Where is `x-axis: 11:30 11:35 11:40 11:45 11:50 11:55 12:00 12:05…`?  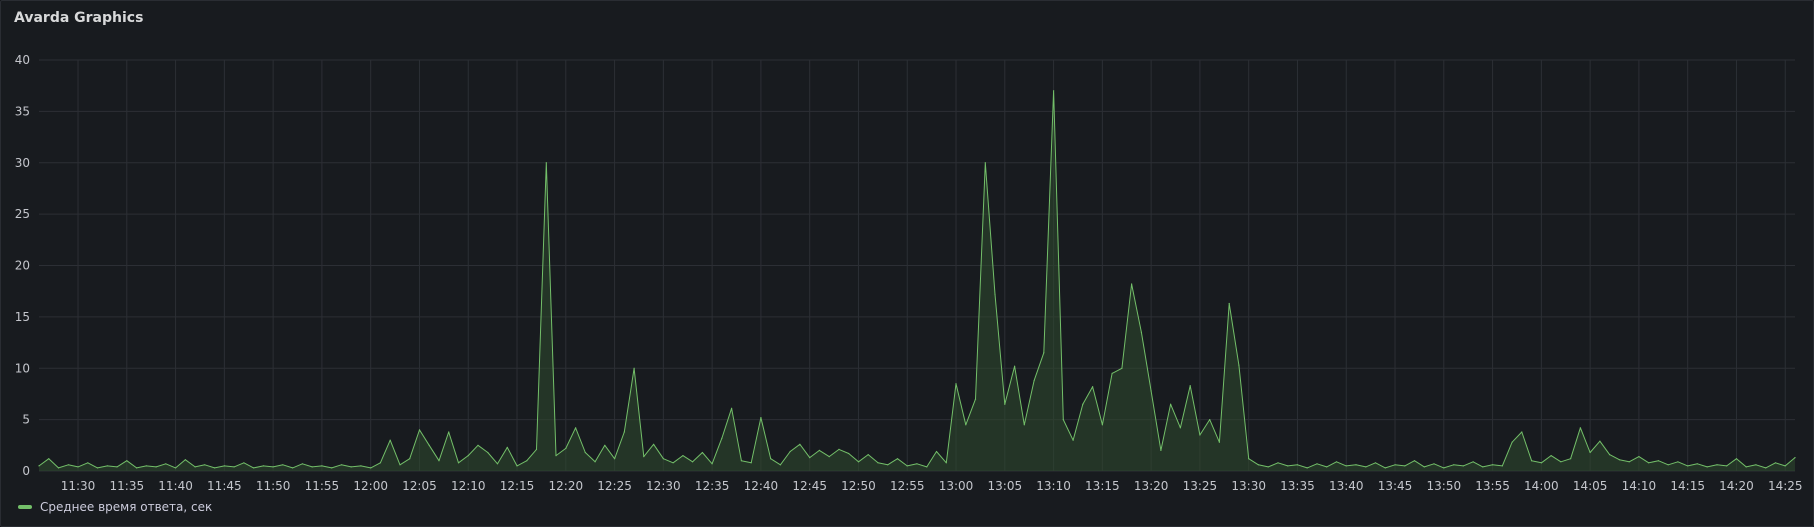 x-axis: 11:30 11:35 11:40 11:45 11:50 11:55 12:00 12:05… is located at coordinates (932, 486).